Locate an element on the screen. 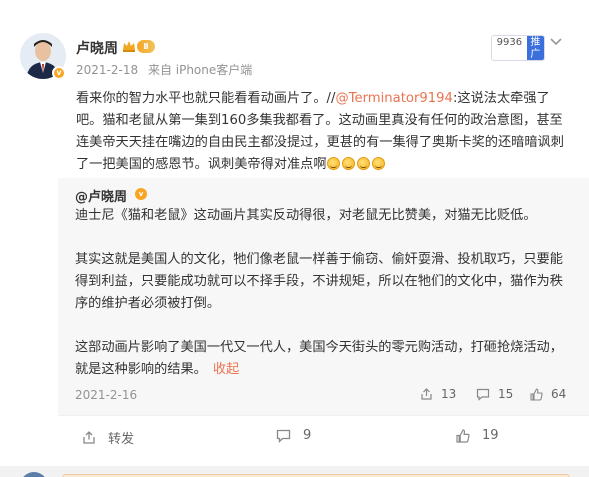 This screenshot has width=589, height=477. post-date: 2021-2-18 is located at coordinates (107, 70).